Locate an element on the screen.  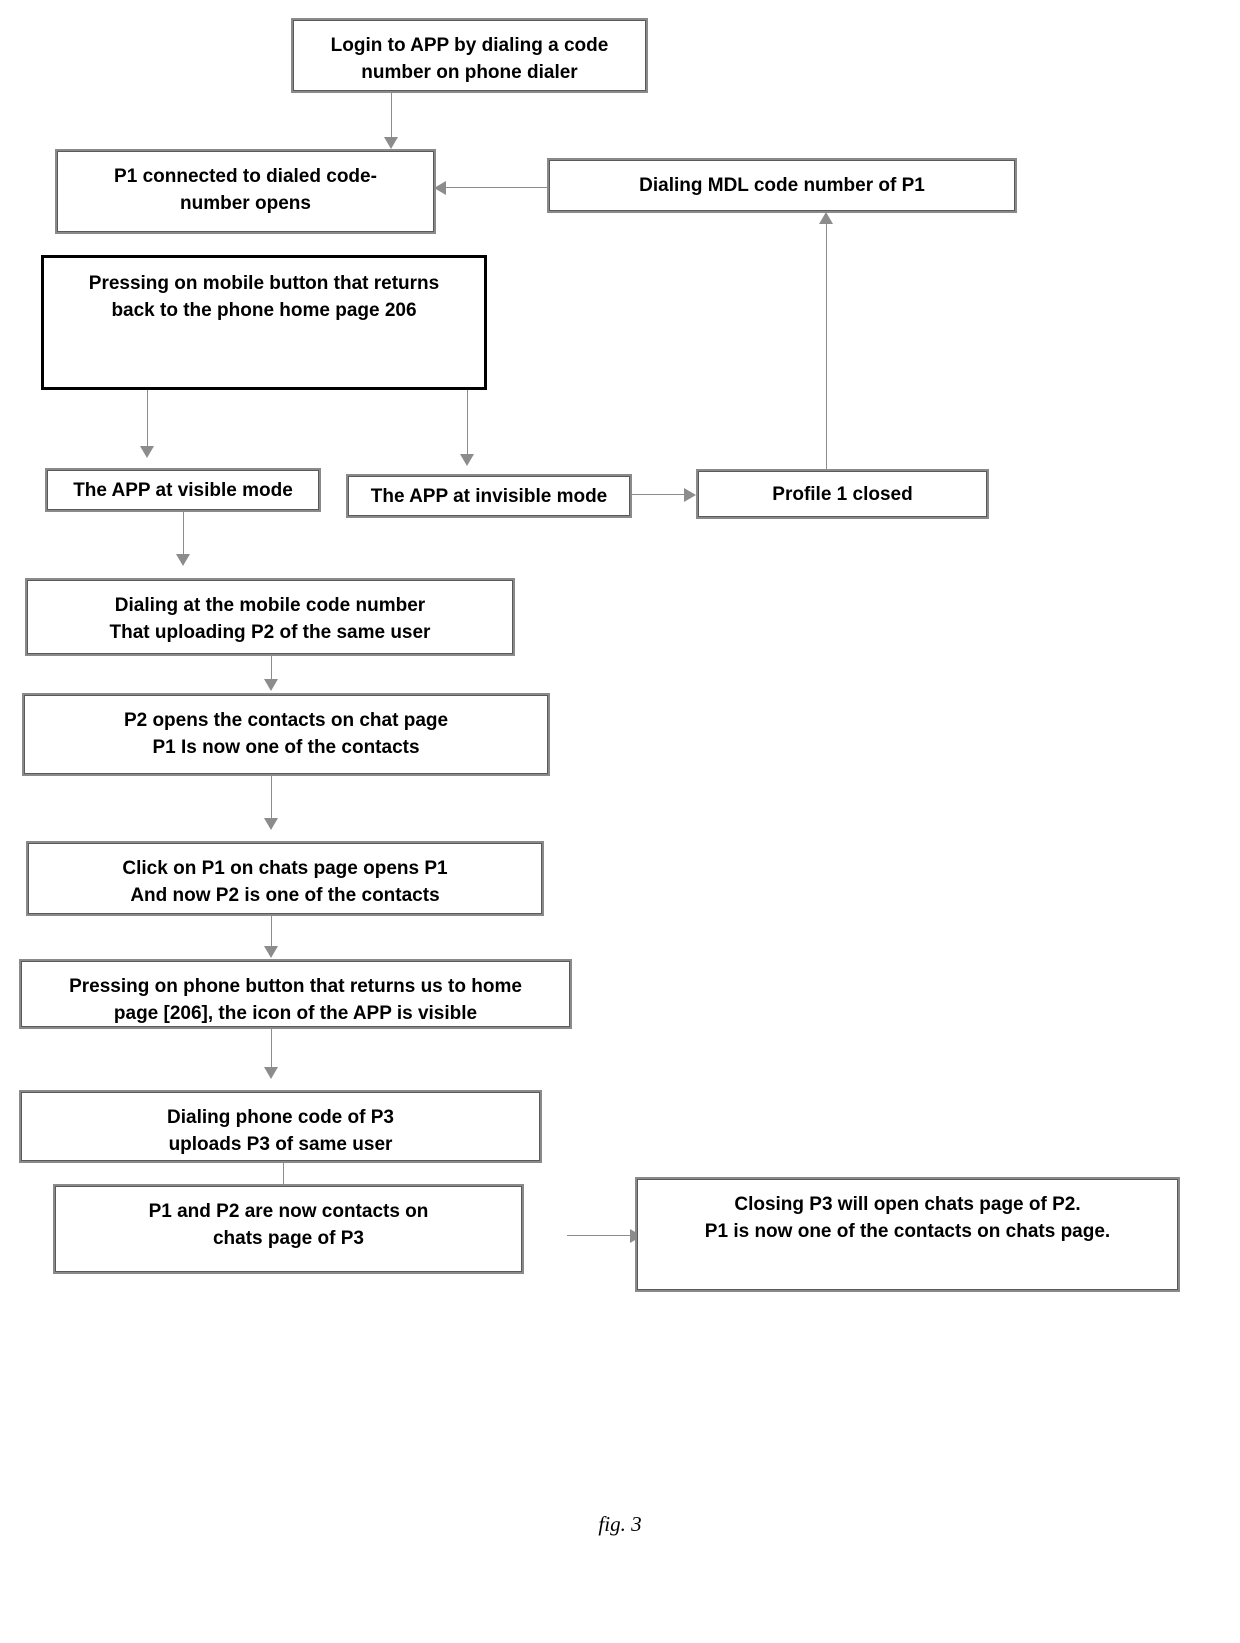
connector-appvisible-to-dialingmobile-line is located at coordinates (183, 535).